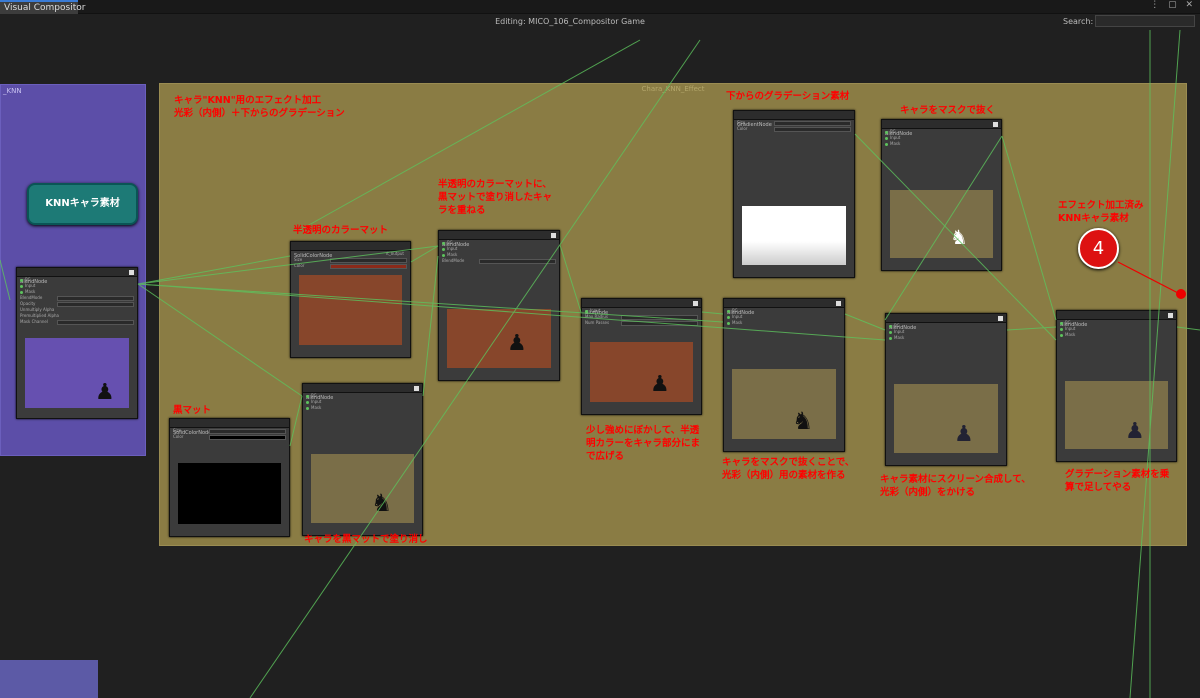  What do you see at coordinates (788, 96) in the screenshot?
I see `annotation-gradient: 下からのグラデーション素材` at bounding box center [788, 96].